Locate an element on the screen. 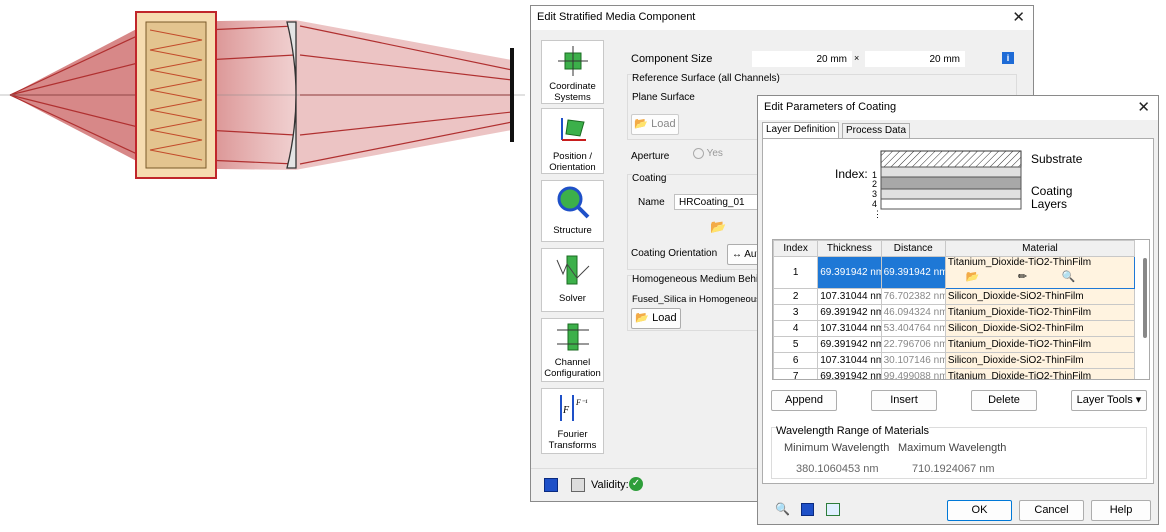 This screenshot has height=532, width=1166. sidebar-item-fourier-transforms: F F⁻¹ Fourier Transforms is located at coordinates (572, 421).